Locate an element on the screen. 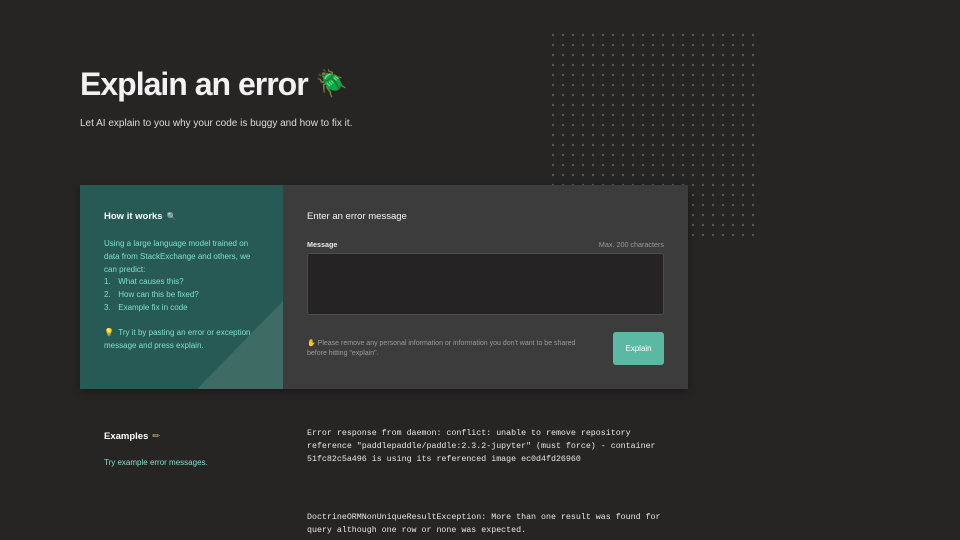  message-label-row: Message Max. 200 characters is located at coordinates (485, 244).